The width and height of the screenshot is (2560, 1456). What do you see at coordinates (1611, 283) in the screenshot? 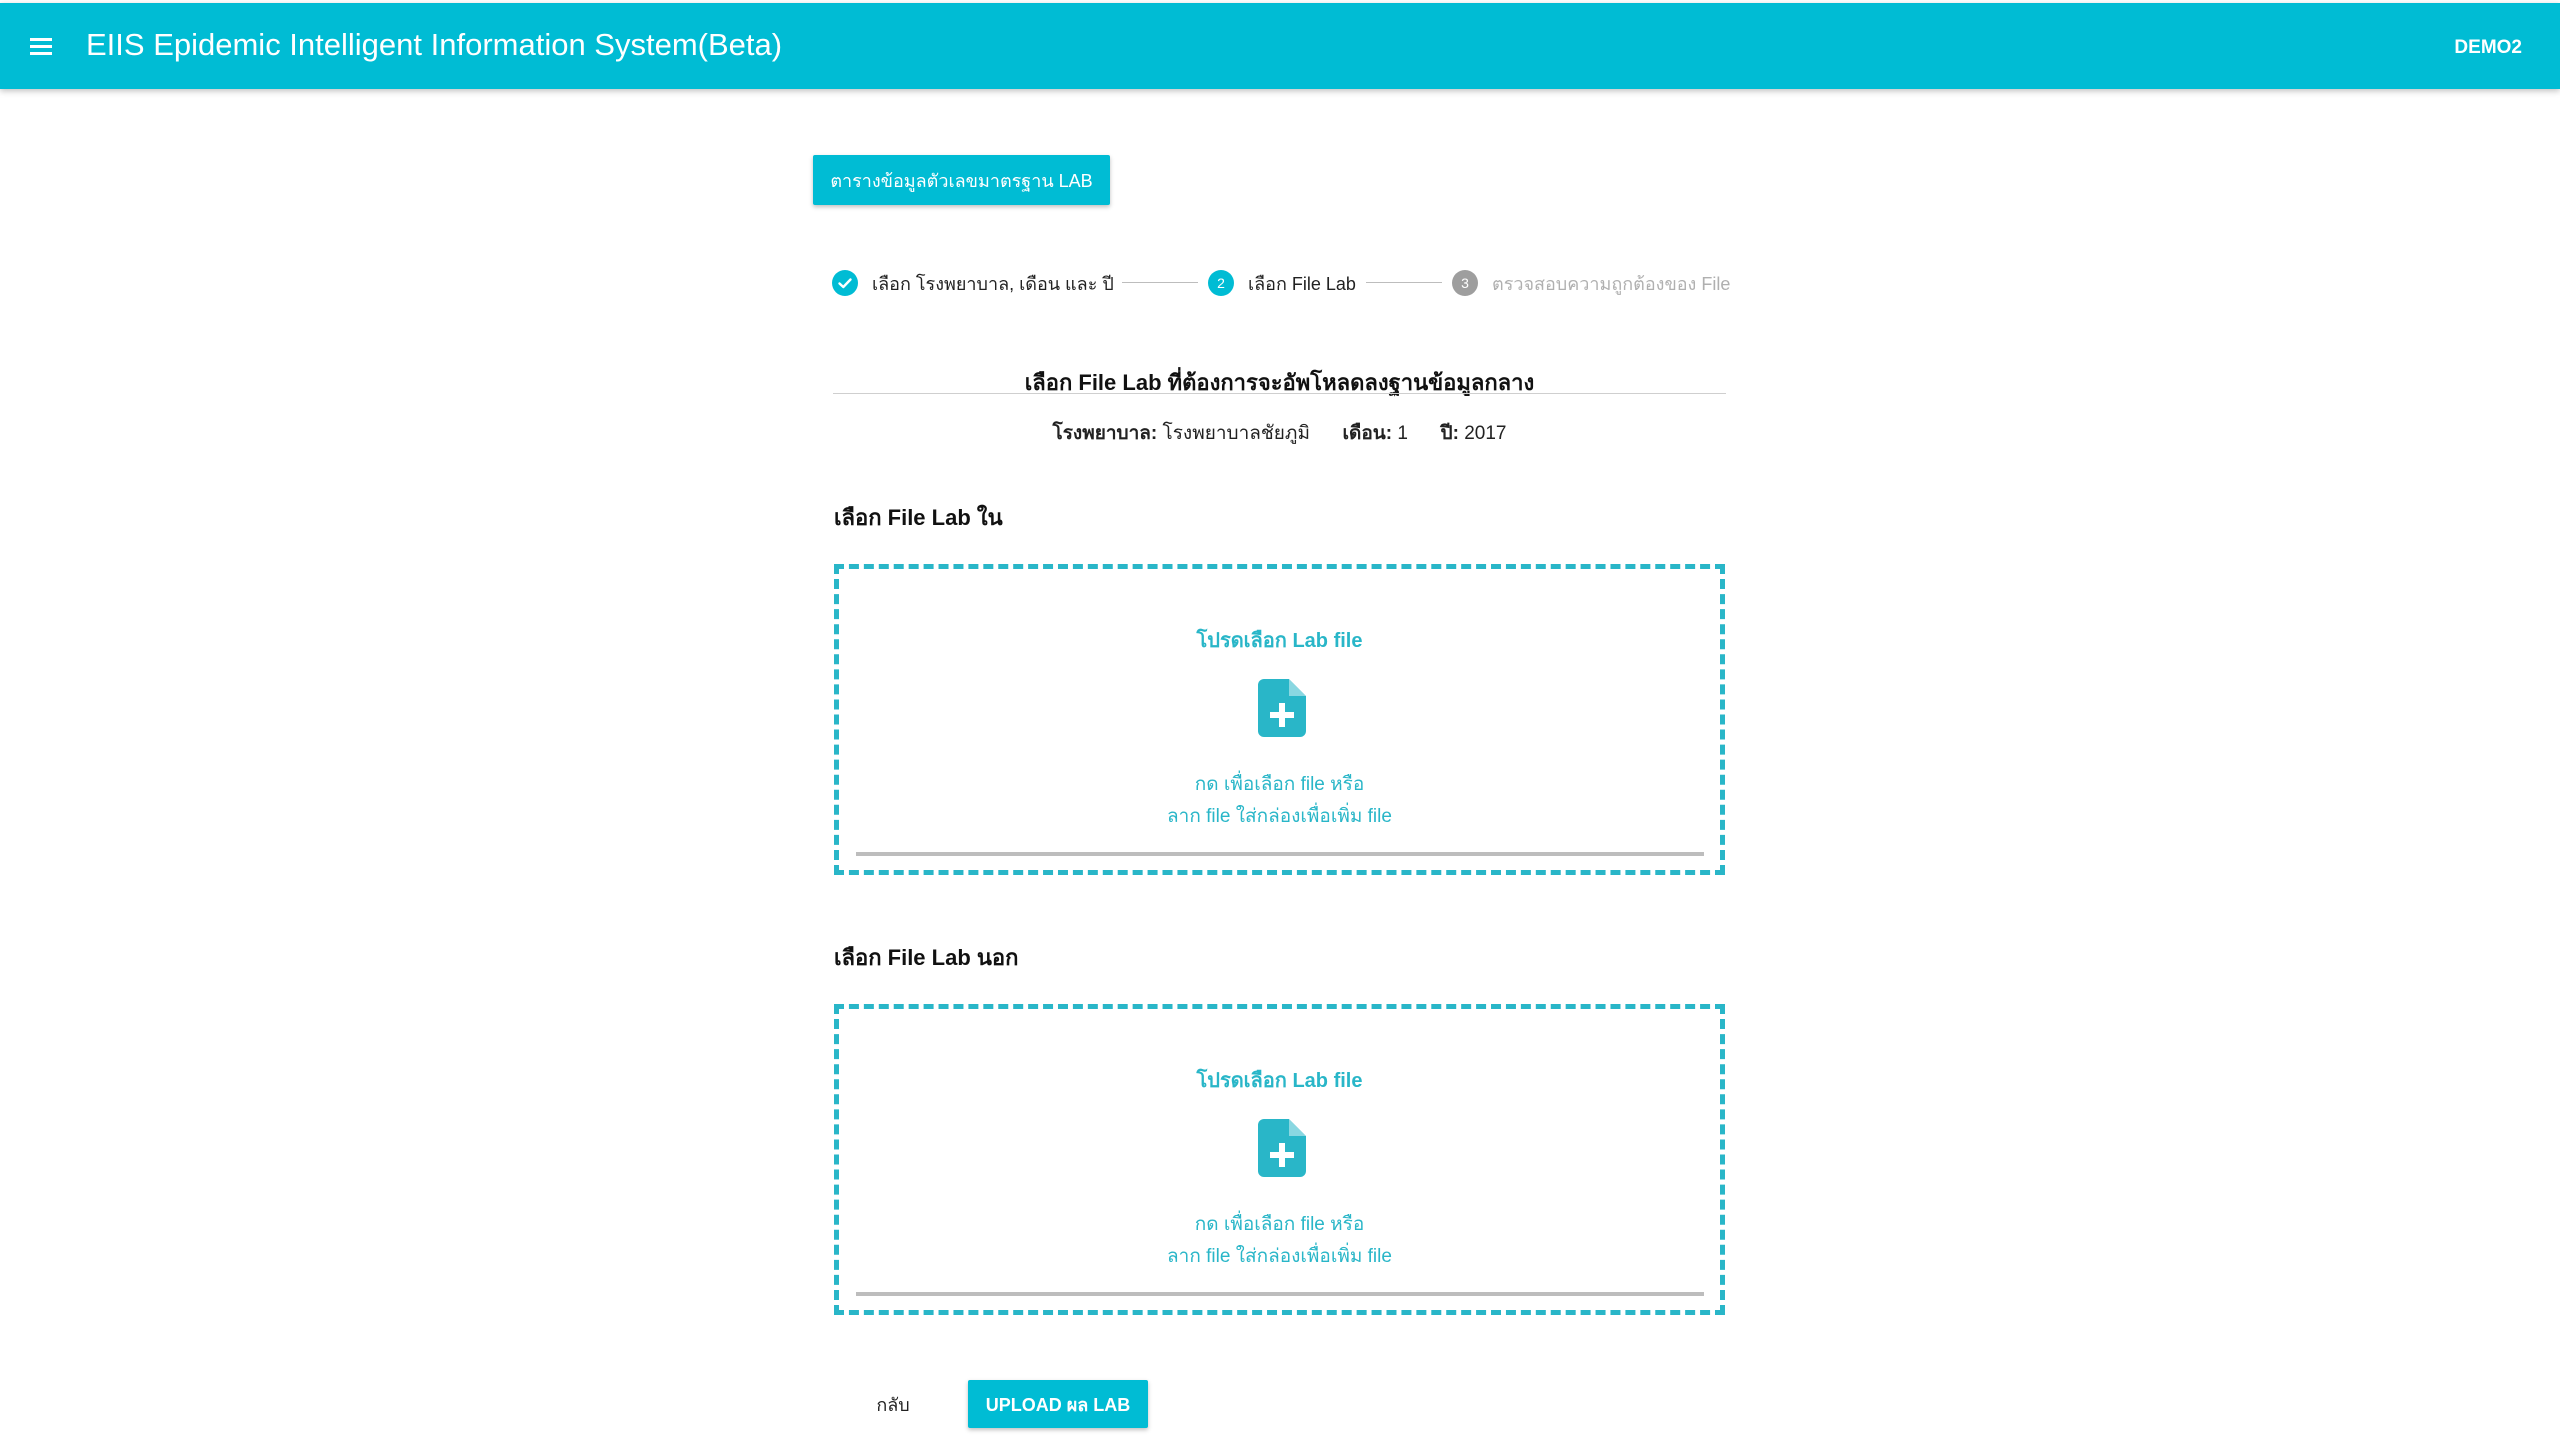
I see `step-label: ตรวจสอบความถูกต้องของ File` at bounding box center [1611, 283].